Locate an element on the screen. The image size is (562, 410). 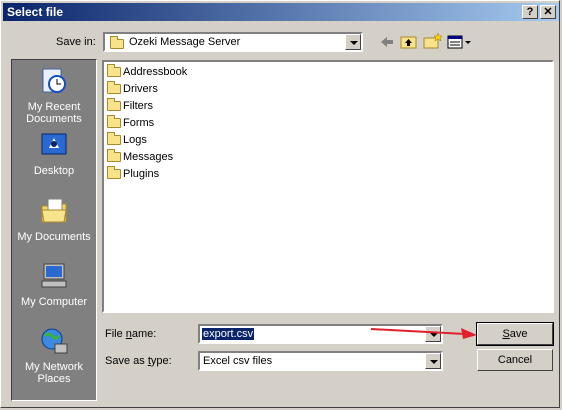
annotation-arrow-icon is located at coordinates (423, 333).